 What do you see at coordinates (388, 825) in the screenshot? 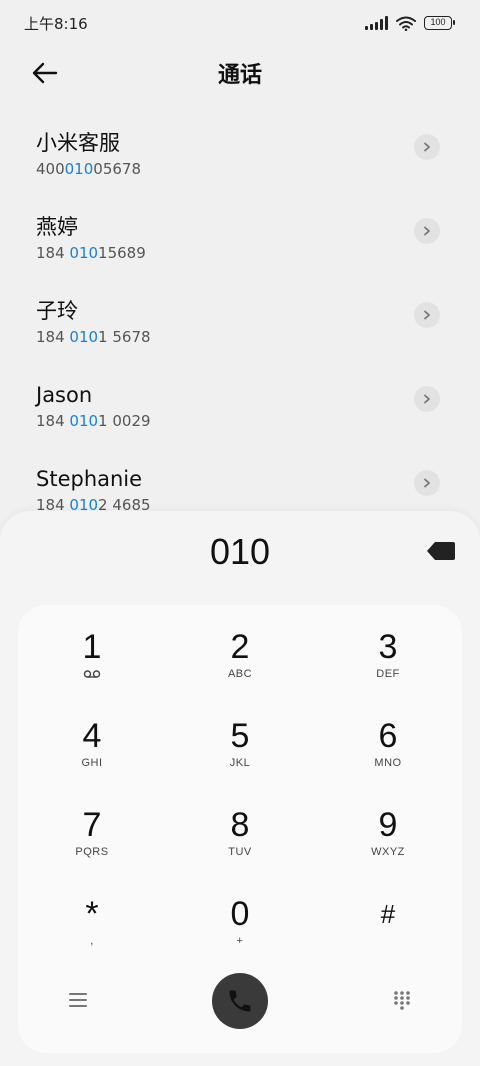
I see `key-digit: 9` at bounding box center [388, 825].